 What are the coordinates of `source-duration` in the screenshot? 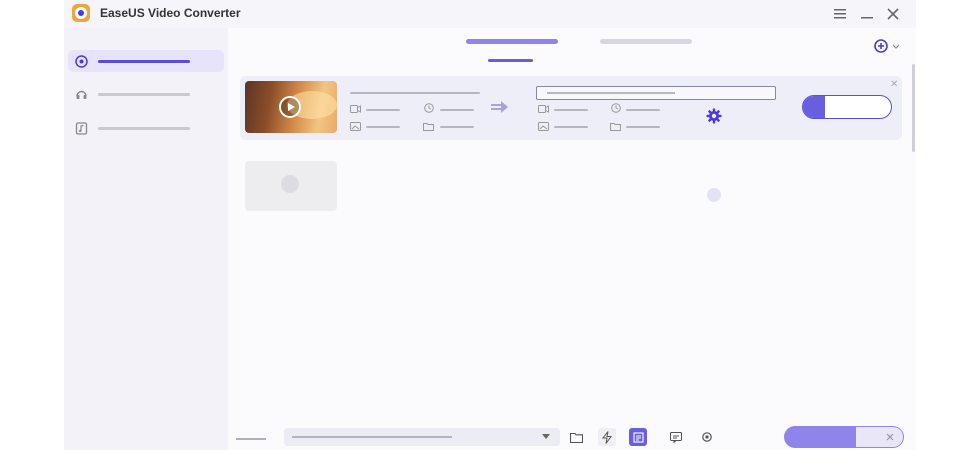 It's located at (457, 110).